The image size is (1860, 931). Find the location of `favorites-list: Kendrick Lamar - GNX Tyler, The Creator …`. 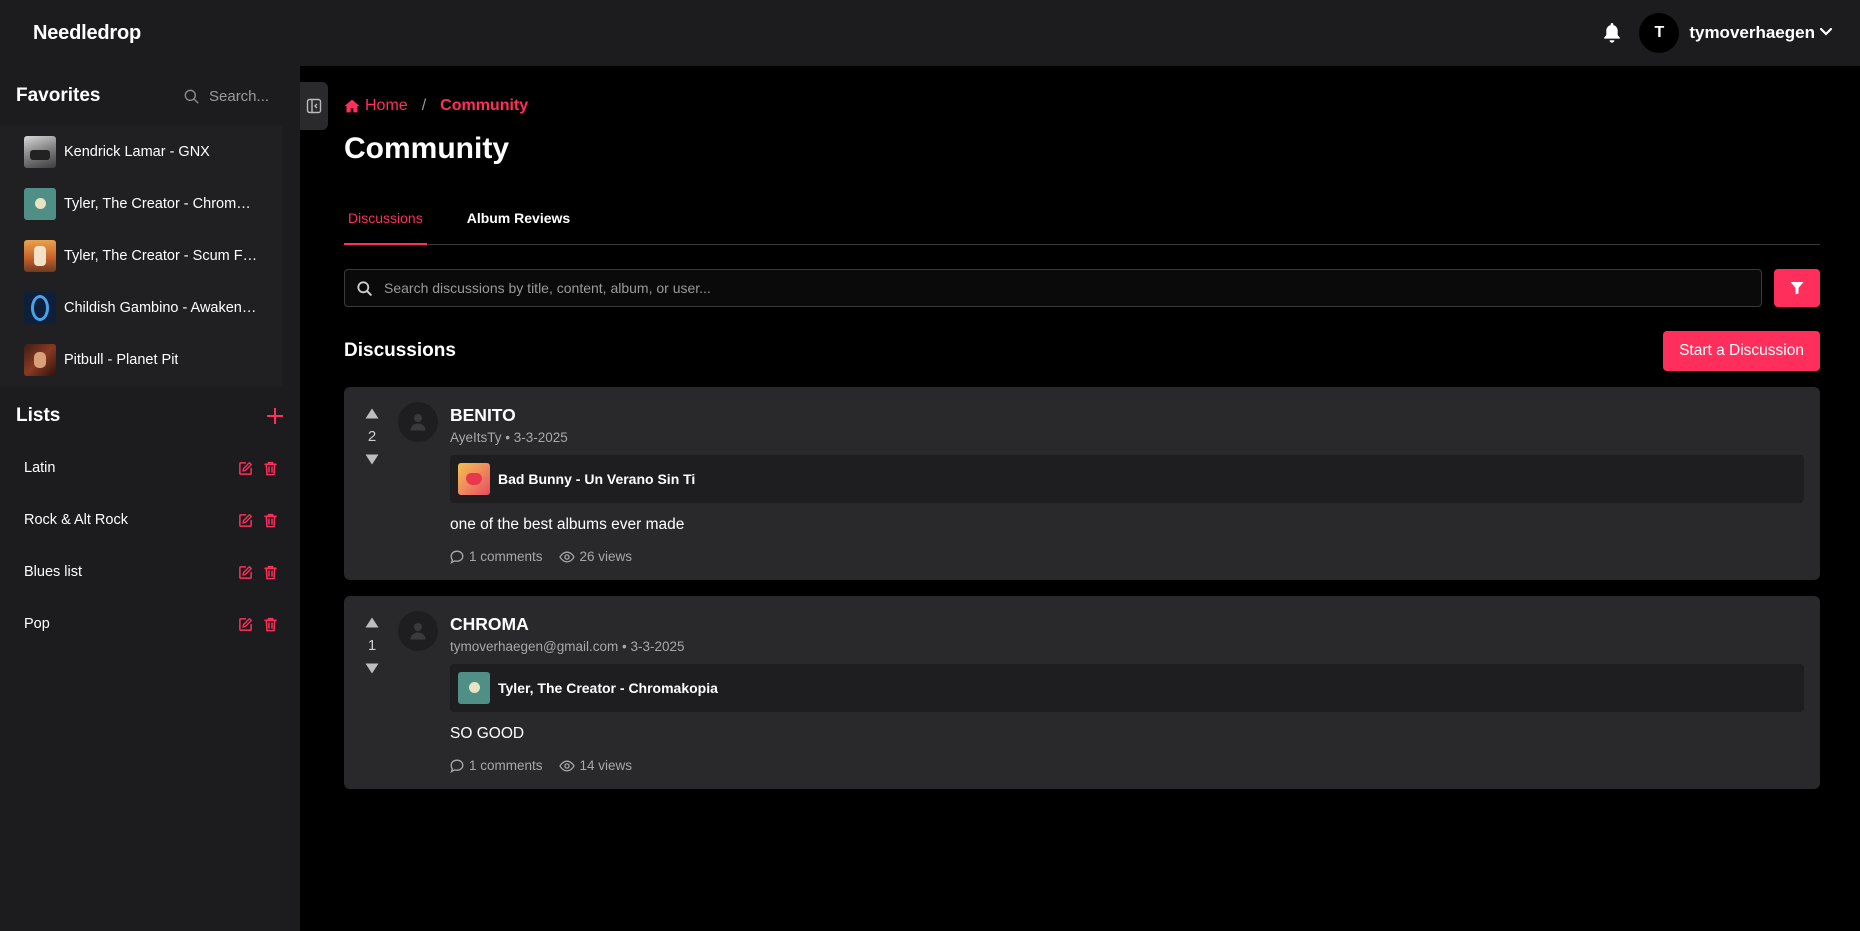

favorites-list: Kendrick Lamar - GNX Tyler, The Creator … is located at coordinates (141, 256).